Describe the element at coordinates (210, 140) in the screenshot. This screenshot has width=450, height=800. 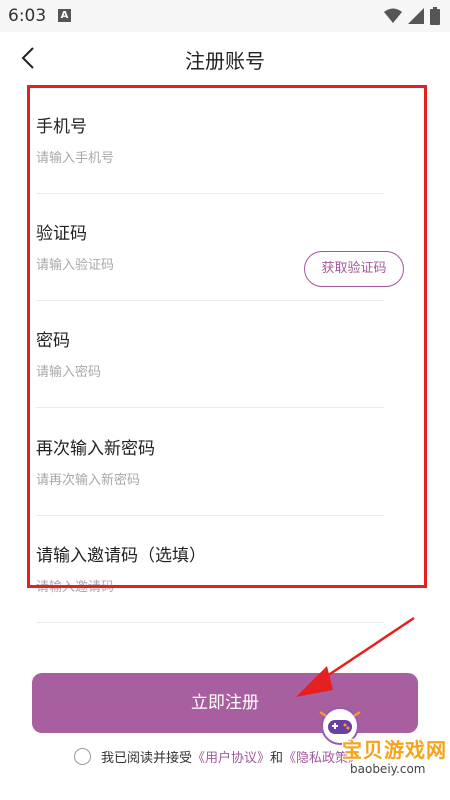
I see `phone-field: 手机号` at that location.